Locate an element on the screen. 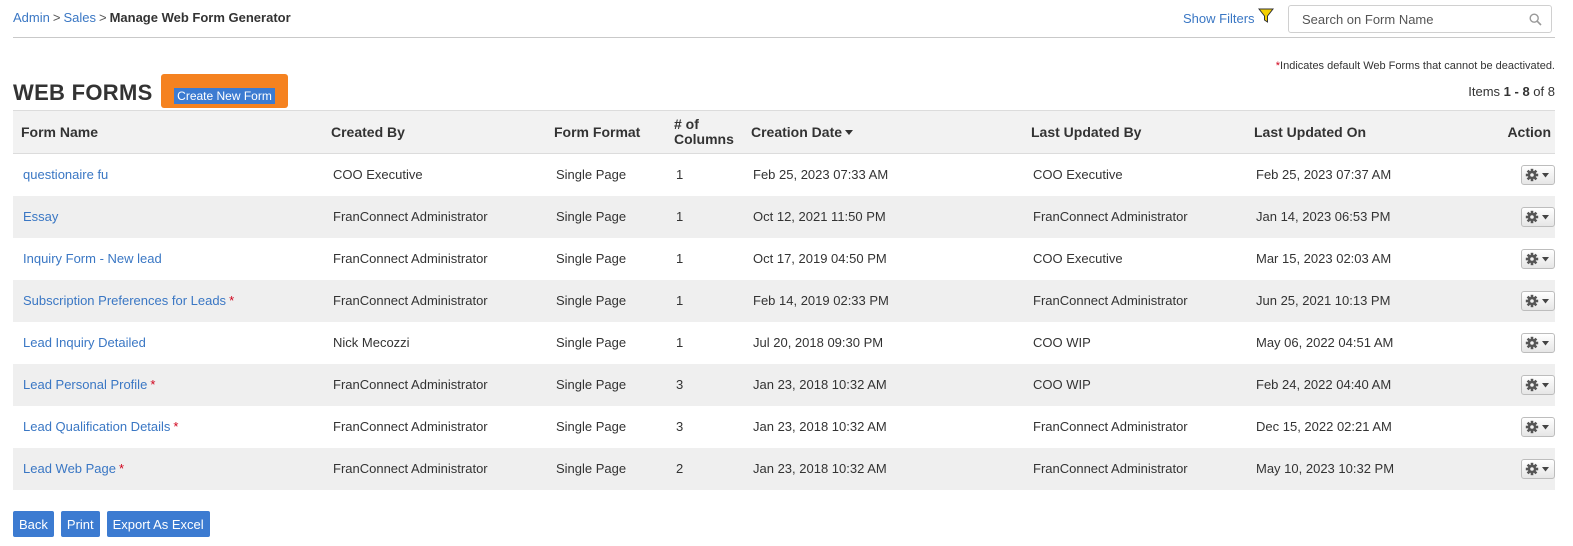 This screenshot has width=1573, height=546. num-columns-cell: 3 is located at coordinates (704, 384).